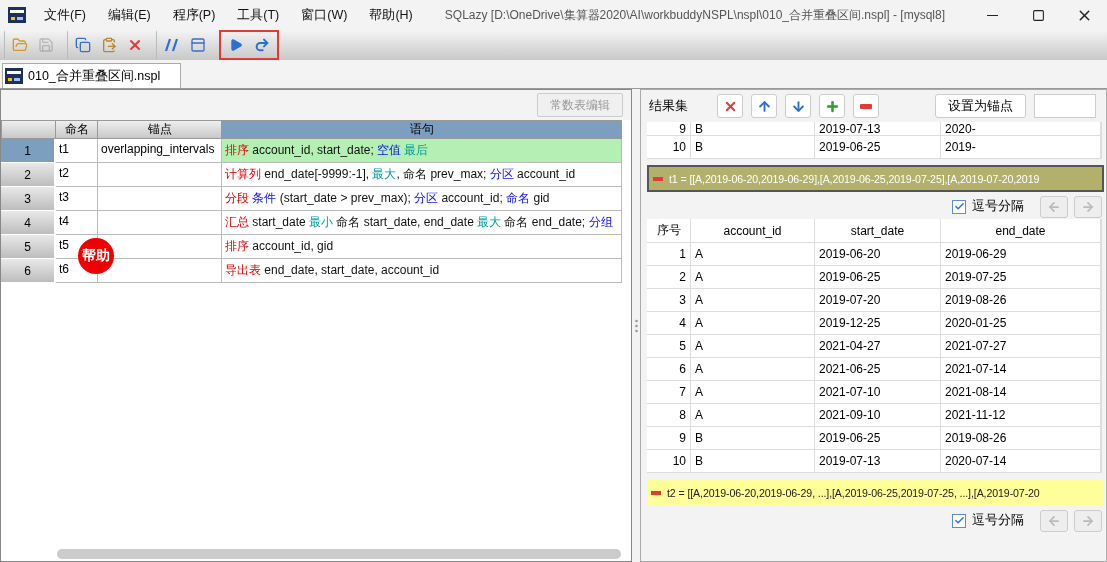  Describe the element at coordinates (77, 175) in the screenshot. I see `table-cell: t2` at that location.